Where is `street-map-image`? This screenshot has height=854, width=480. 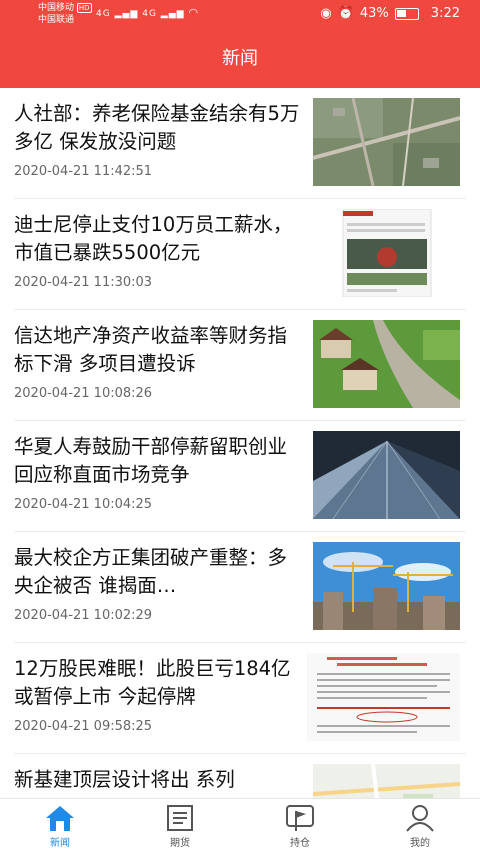
street-map-image is located at coordinates (386, 781).